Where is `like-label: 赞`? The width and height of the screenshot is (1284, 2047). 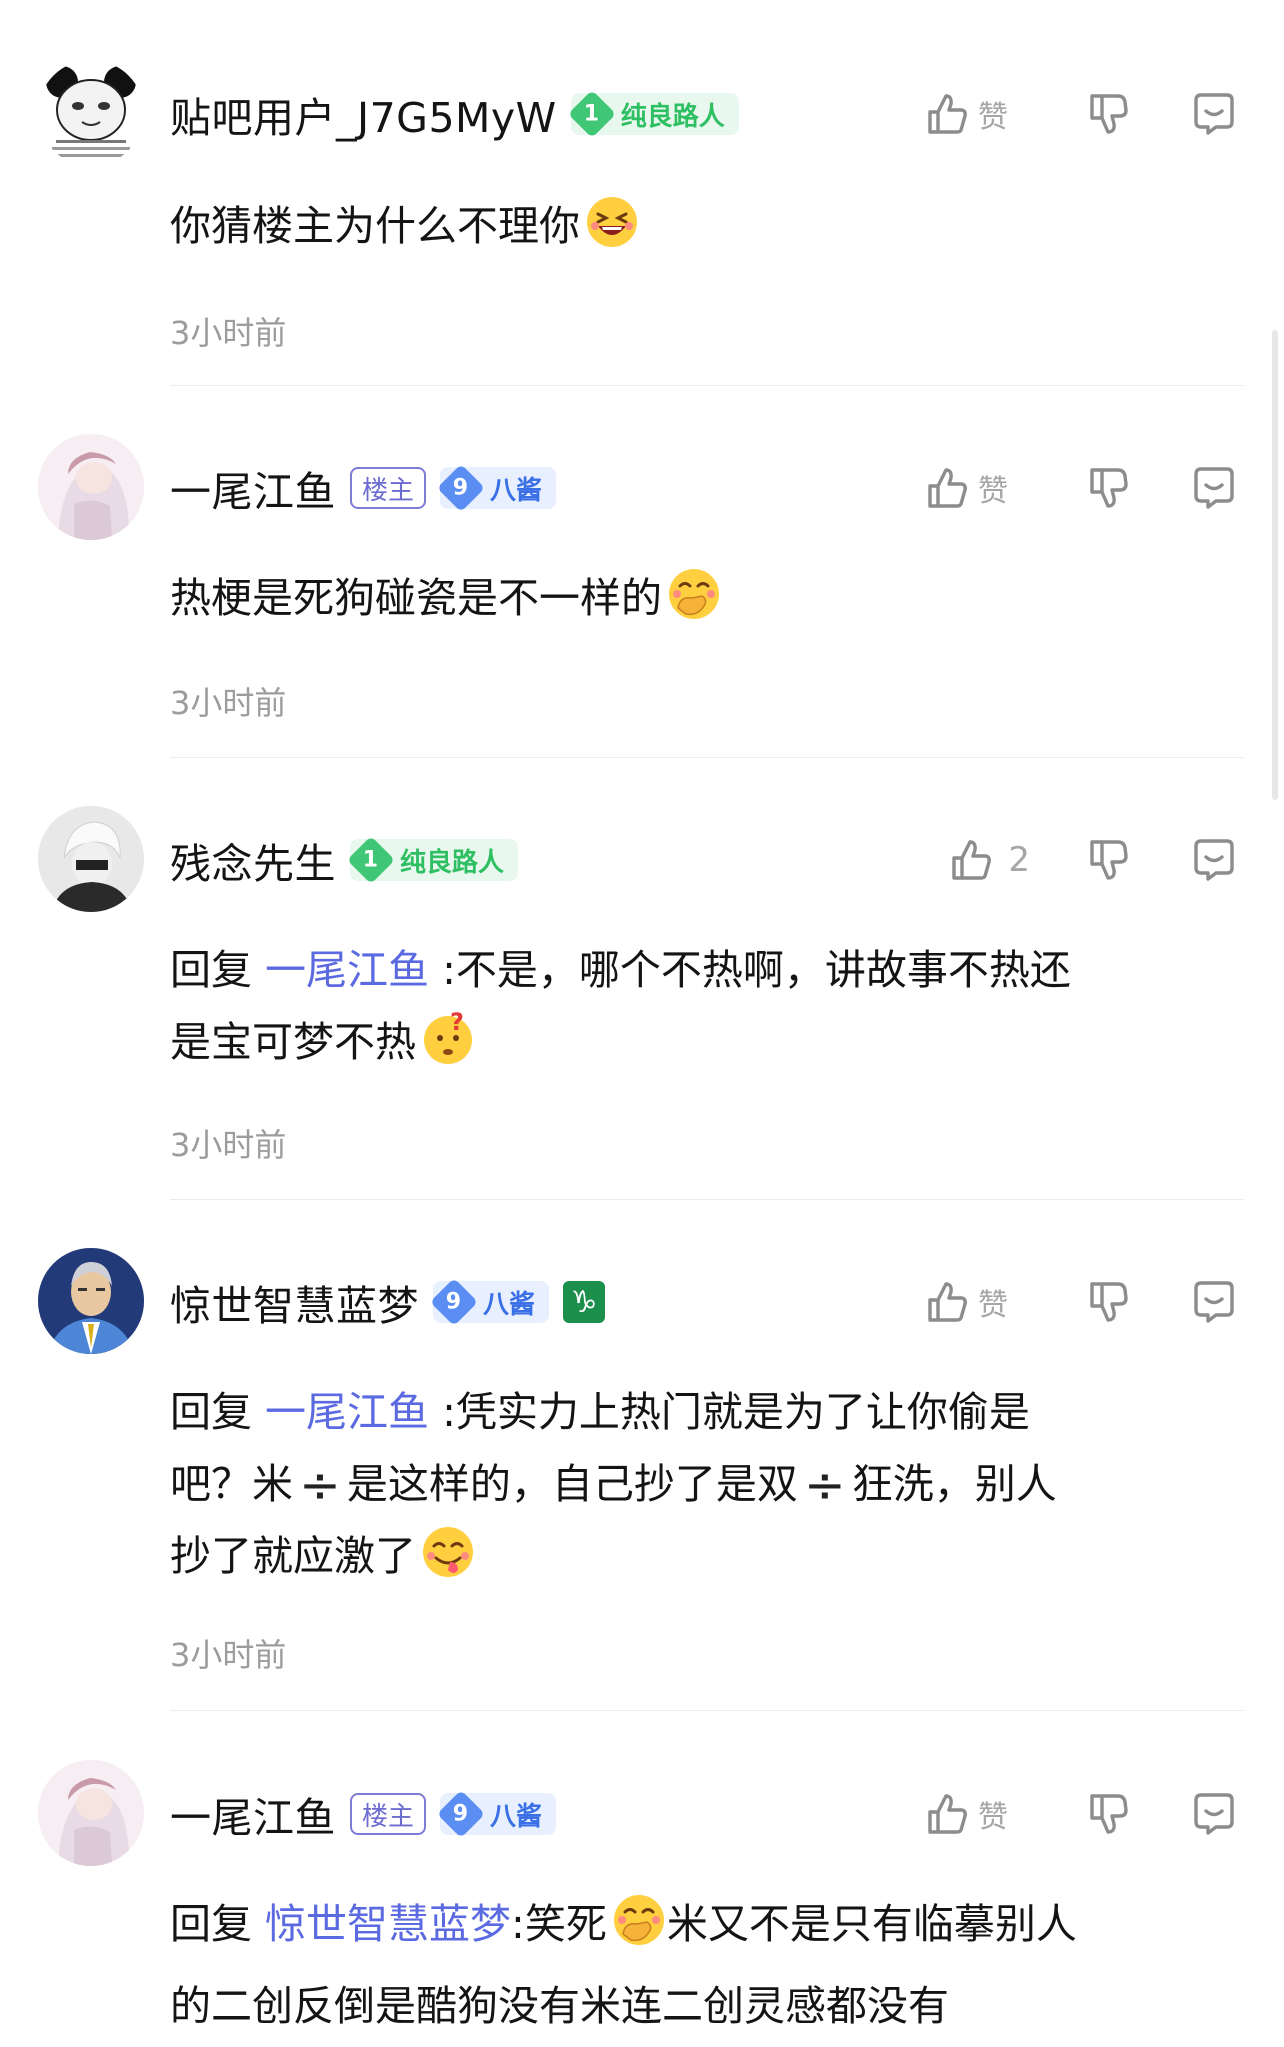 like-label: 赞 is located at coordinates (993, 1817).